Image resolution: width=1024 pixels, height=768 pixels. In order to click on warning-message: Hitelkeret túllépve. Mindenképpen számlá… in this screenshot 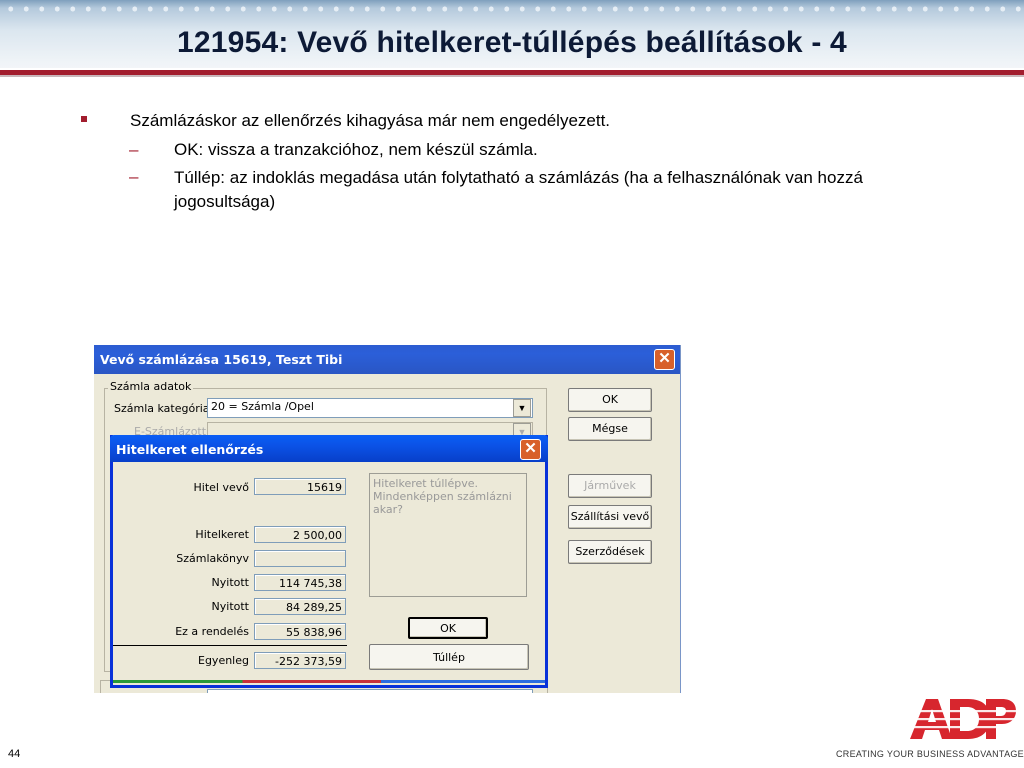, I will do `click(448, 535)`.